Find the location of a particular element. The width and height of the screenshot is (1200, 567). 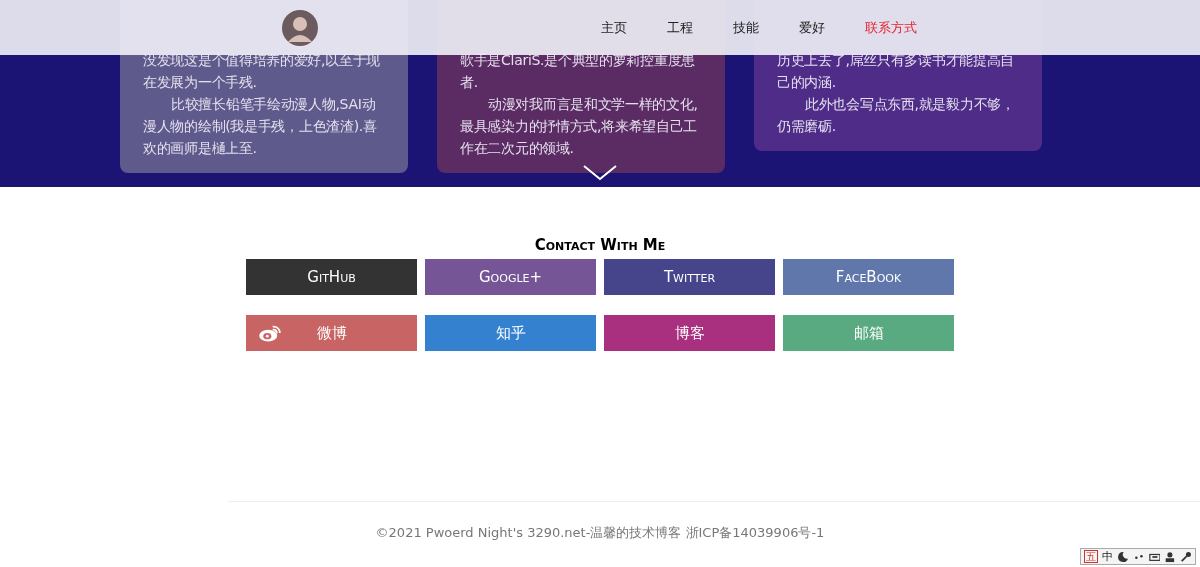

card-paragraph: 没发现这是个值得培养的爱好,以至于现在发展为一个手残. is located at coordinates (262, 71).